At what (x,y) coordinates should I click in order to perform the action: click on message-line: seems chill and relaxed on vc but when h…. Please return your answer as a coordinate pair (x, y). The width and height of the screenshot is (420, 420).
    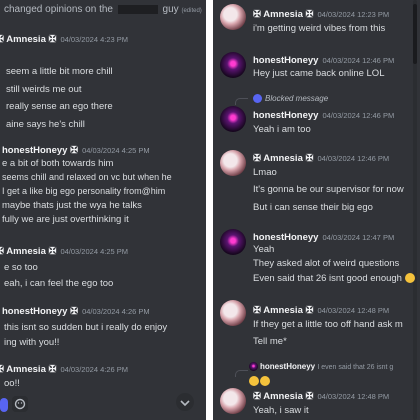
    Looking at the image, I should click on (87, 177).